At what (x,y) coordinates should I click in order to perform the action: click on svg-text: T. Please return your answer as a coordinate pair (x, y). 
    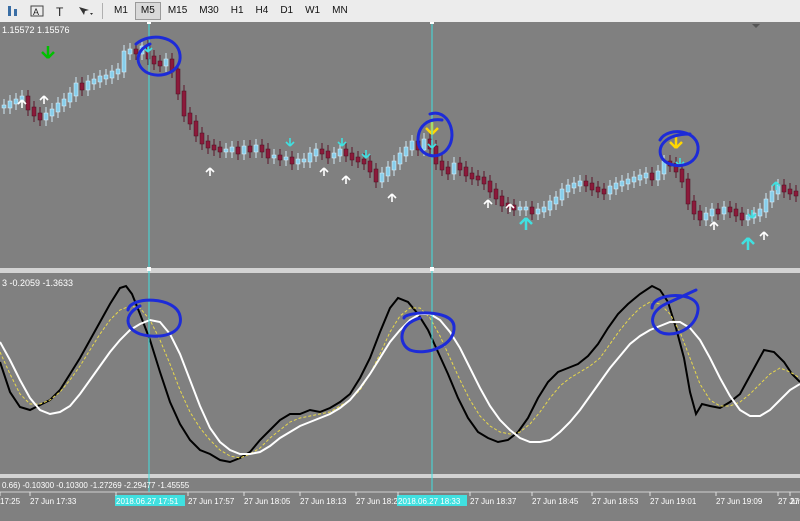
    Looking at the image, I should click on (60, 11).